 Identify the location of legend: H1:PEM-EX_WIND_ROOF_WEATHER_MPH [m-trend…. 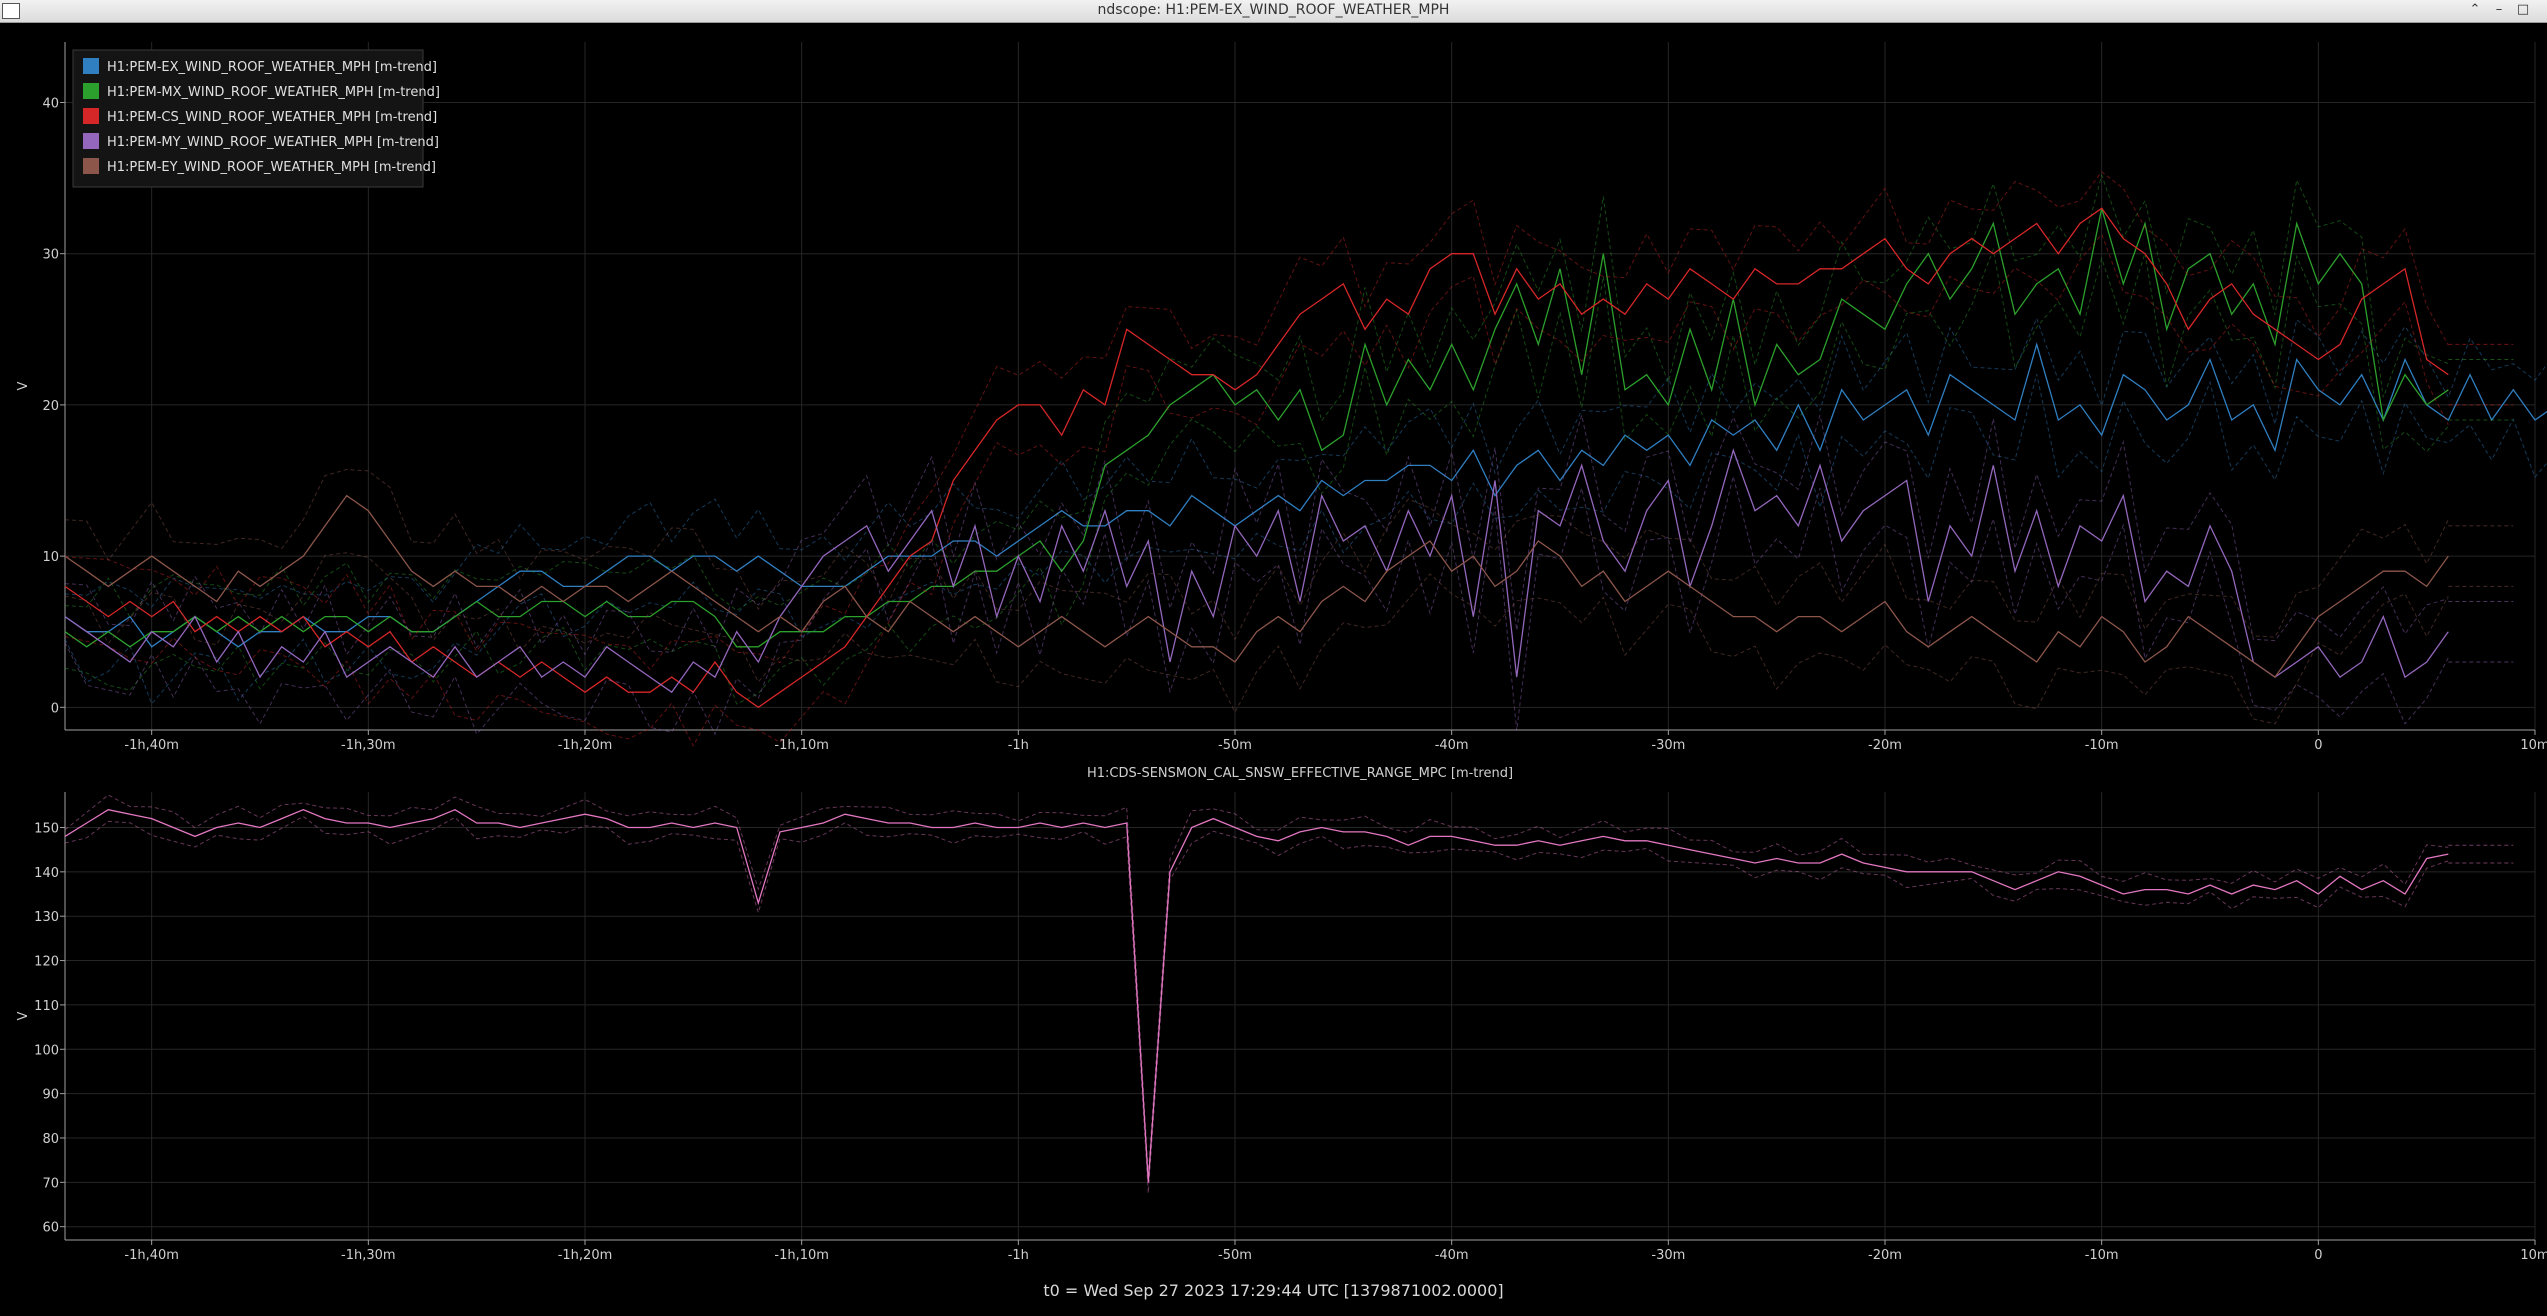
(256, 118).